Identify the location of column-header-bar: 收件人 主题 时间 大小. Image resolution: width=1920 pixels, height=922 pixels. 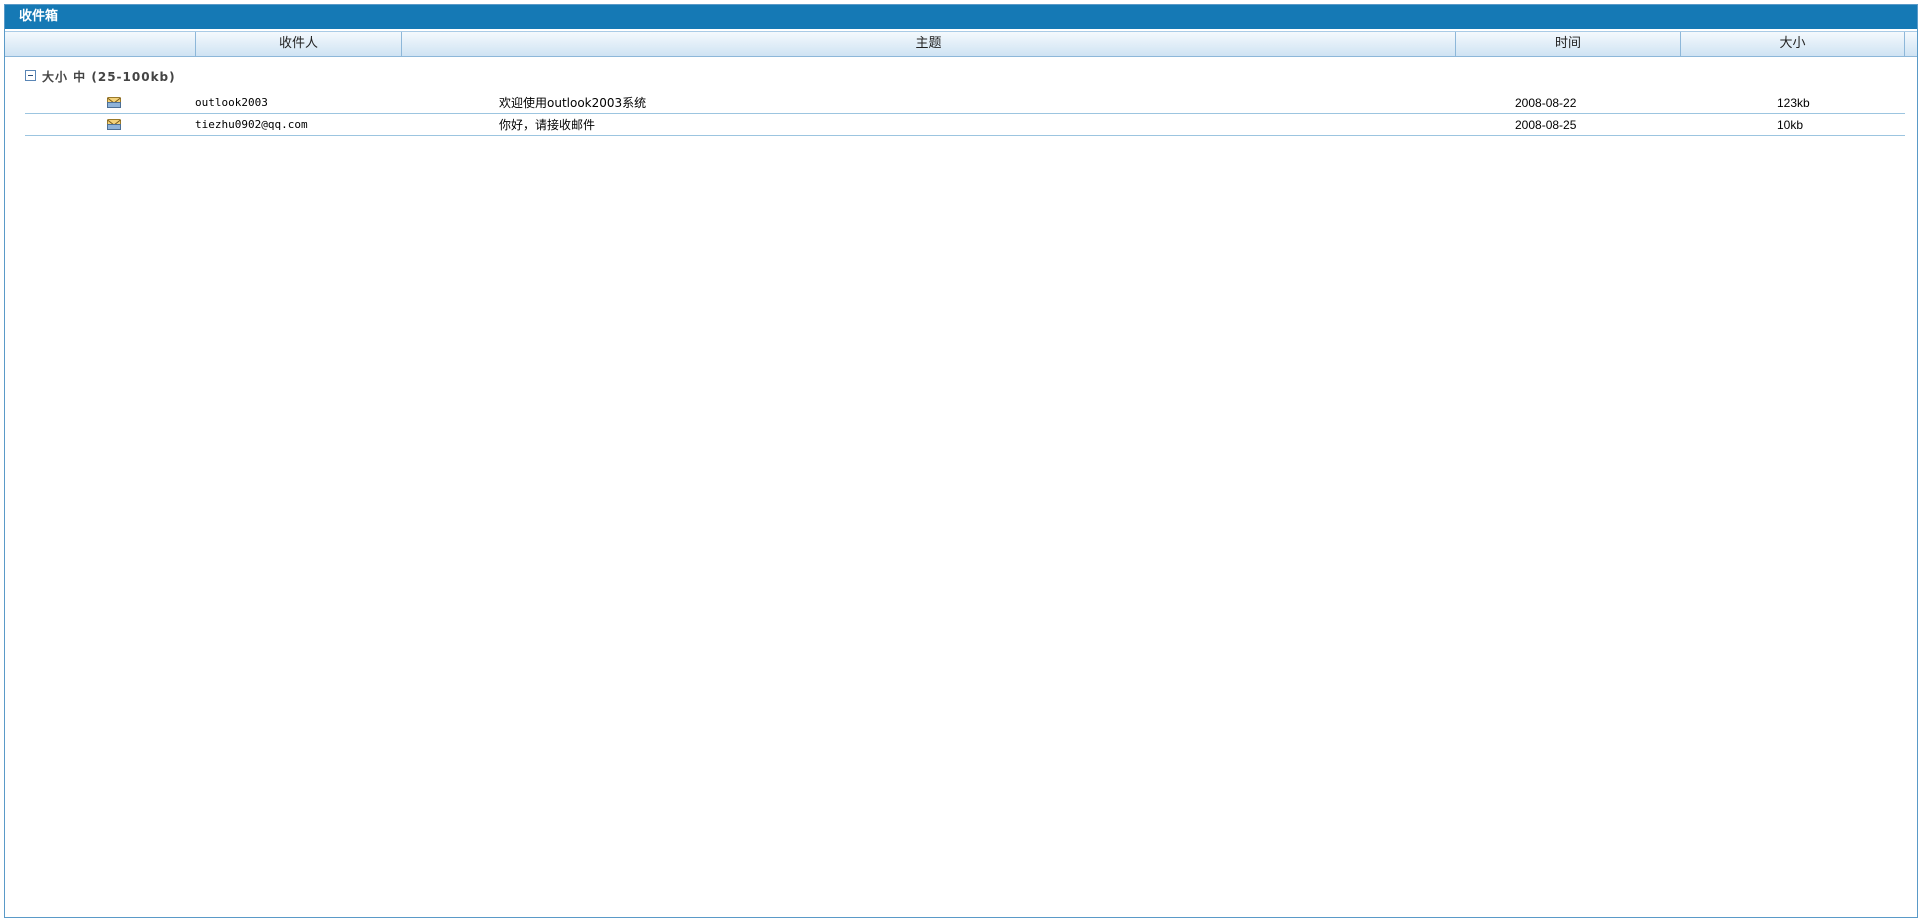
(961, 44).